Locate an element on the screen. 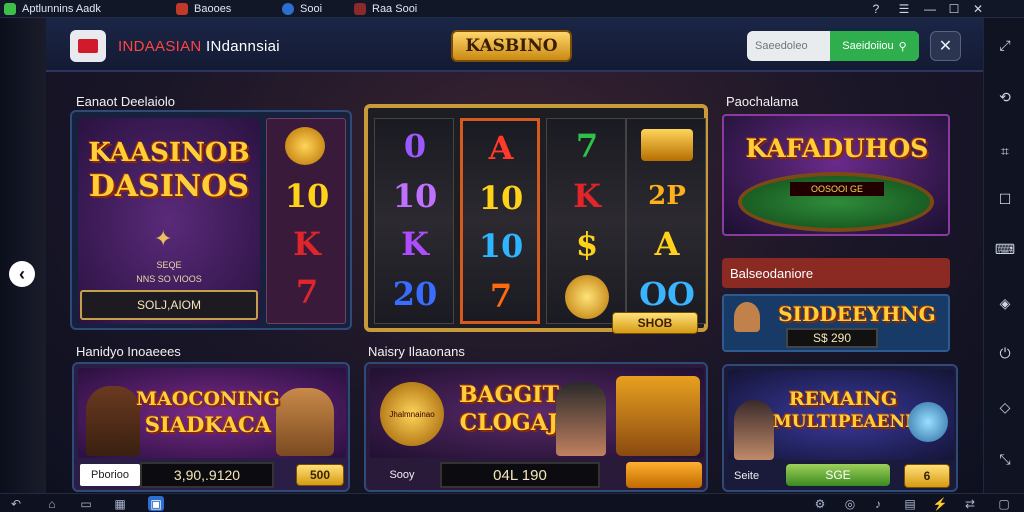  mascot-icon is located at coordinates (747, 317).